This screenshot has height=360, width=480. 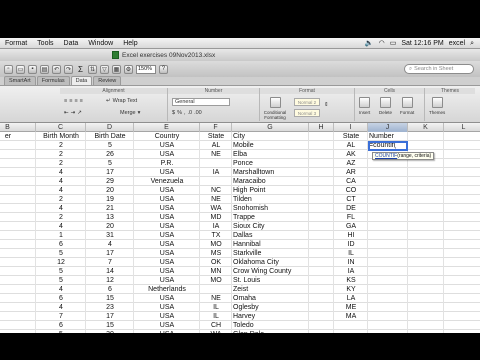 I want to click on open-icon: ▭, so click(x=20, y=69).